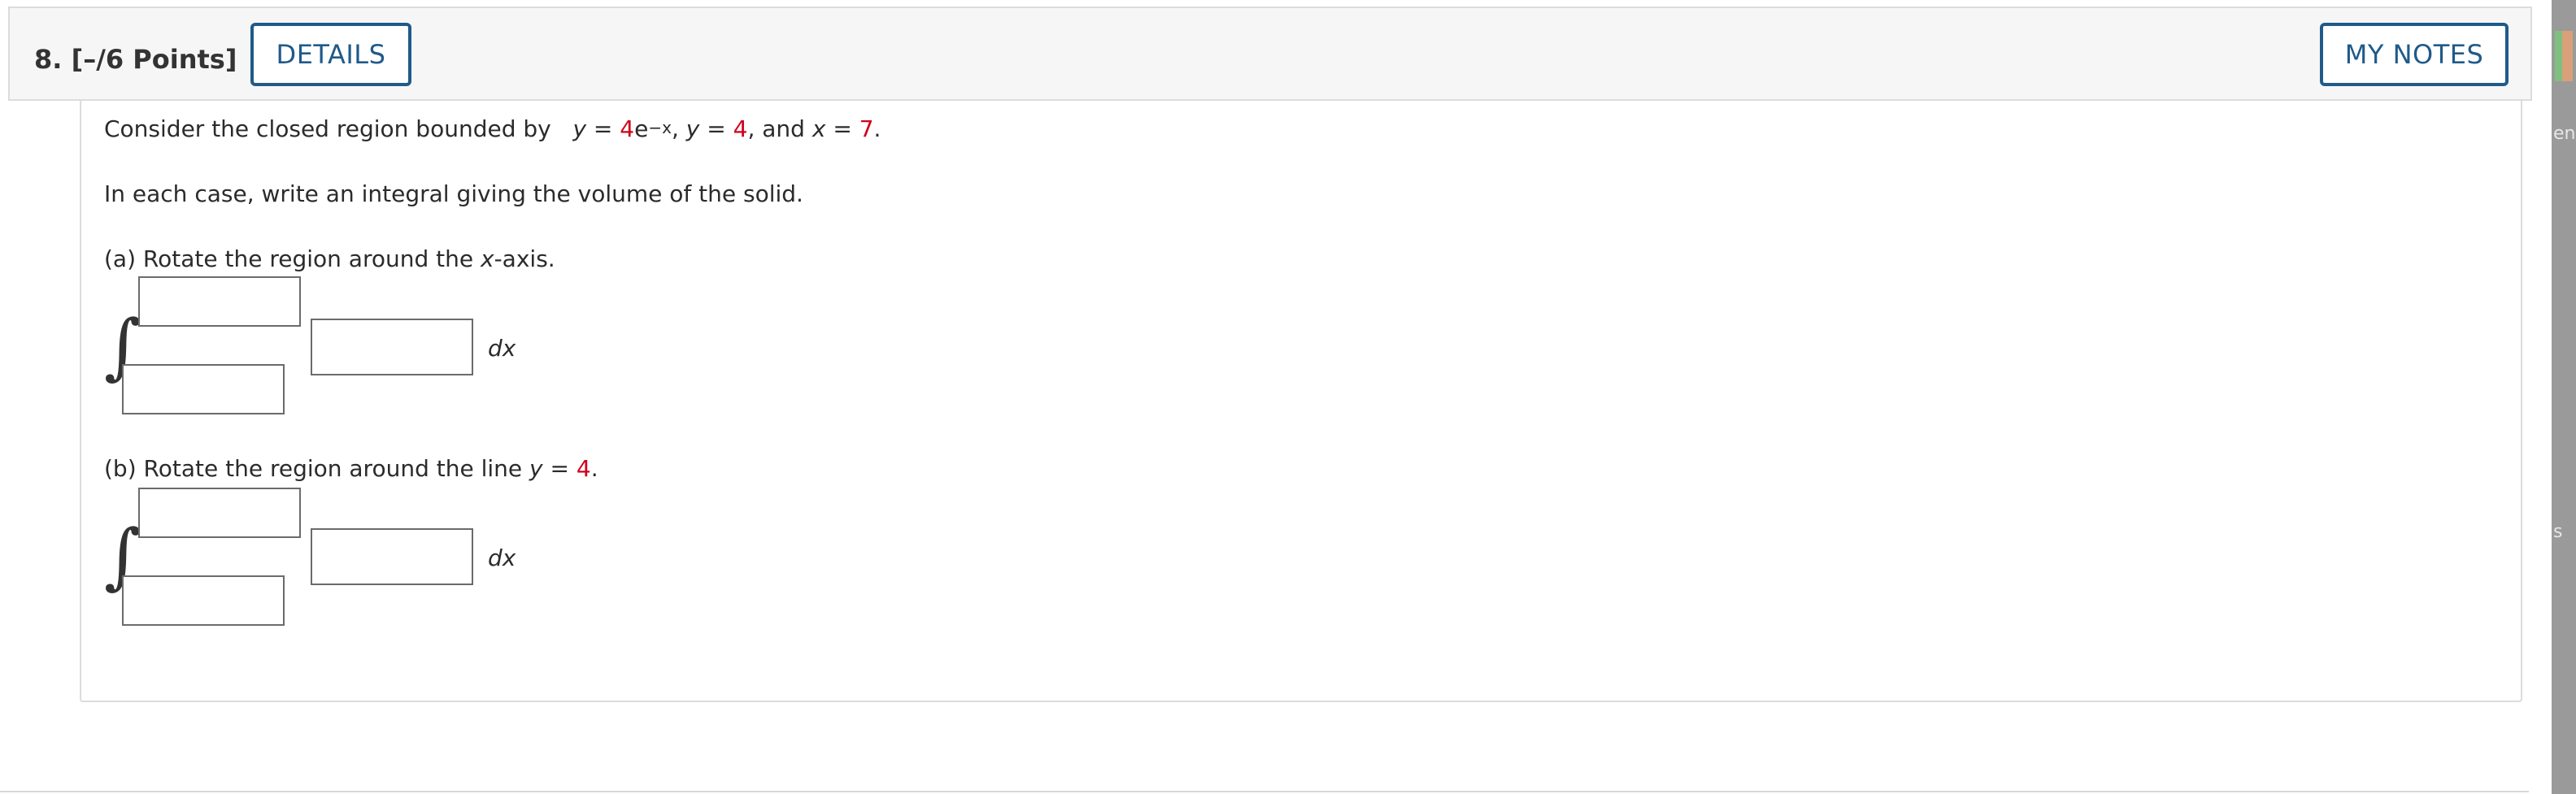 Image resolution: width=2576 pixels, height=794 pixels. I want to click on axis-var: x, so click(487, 258).